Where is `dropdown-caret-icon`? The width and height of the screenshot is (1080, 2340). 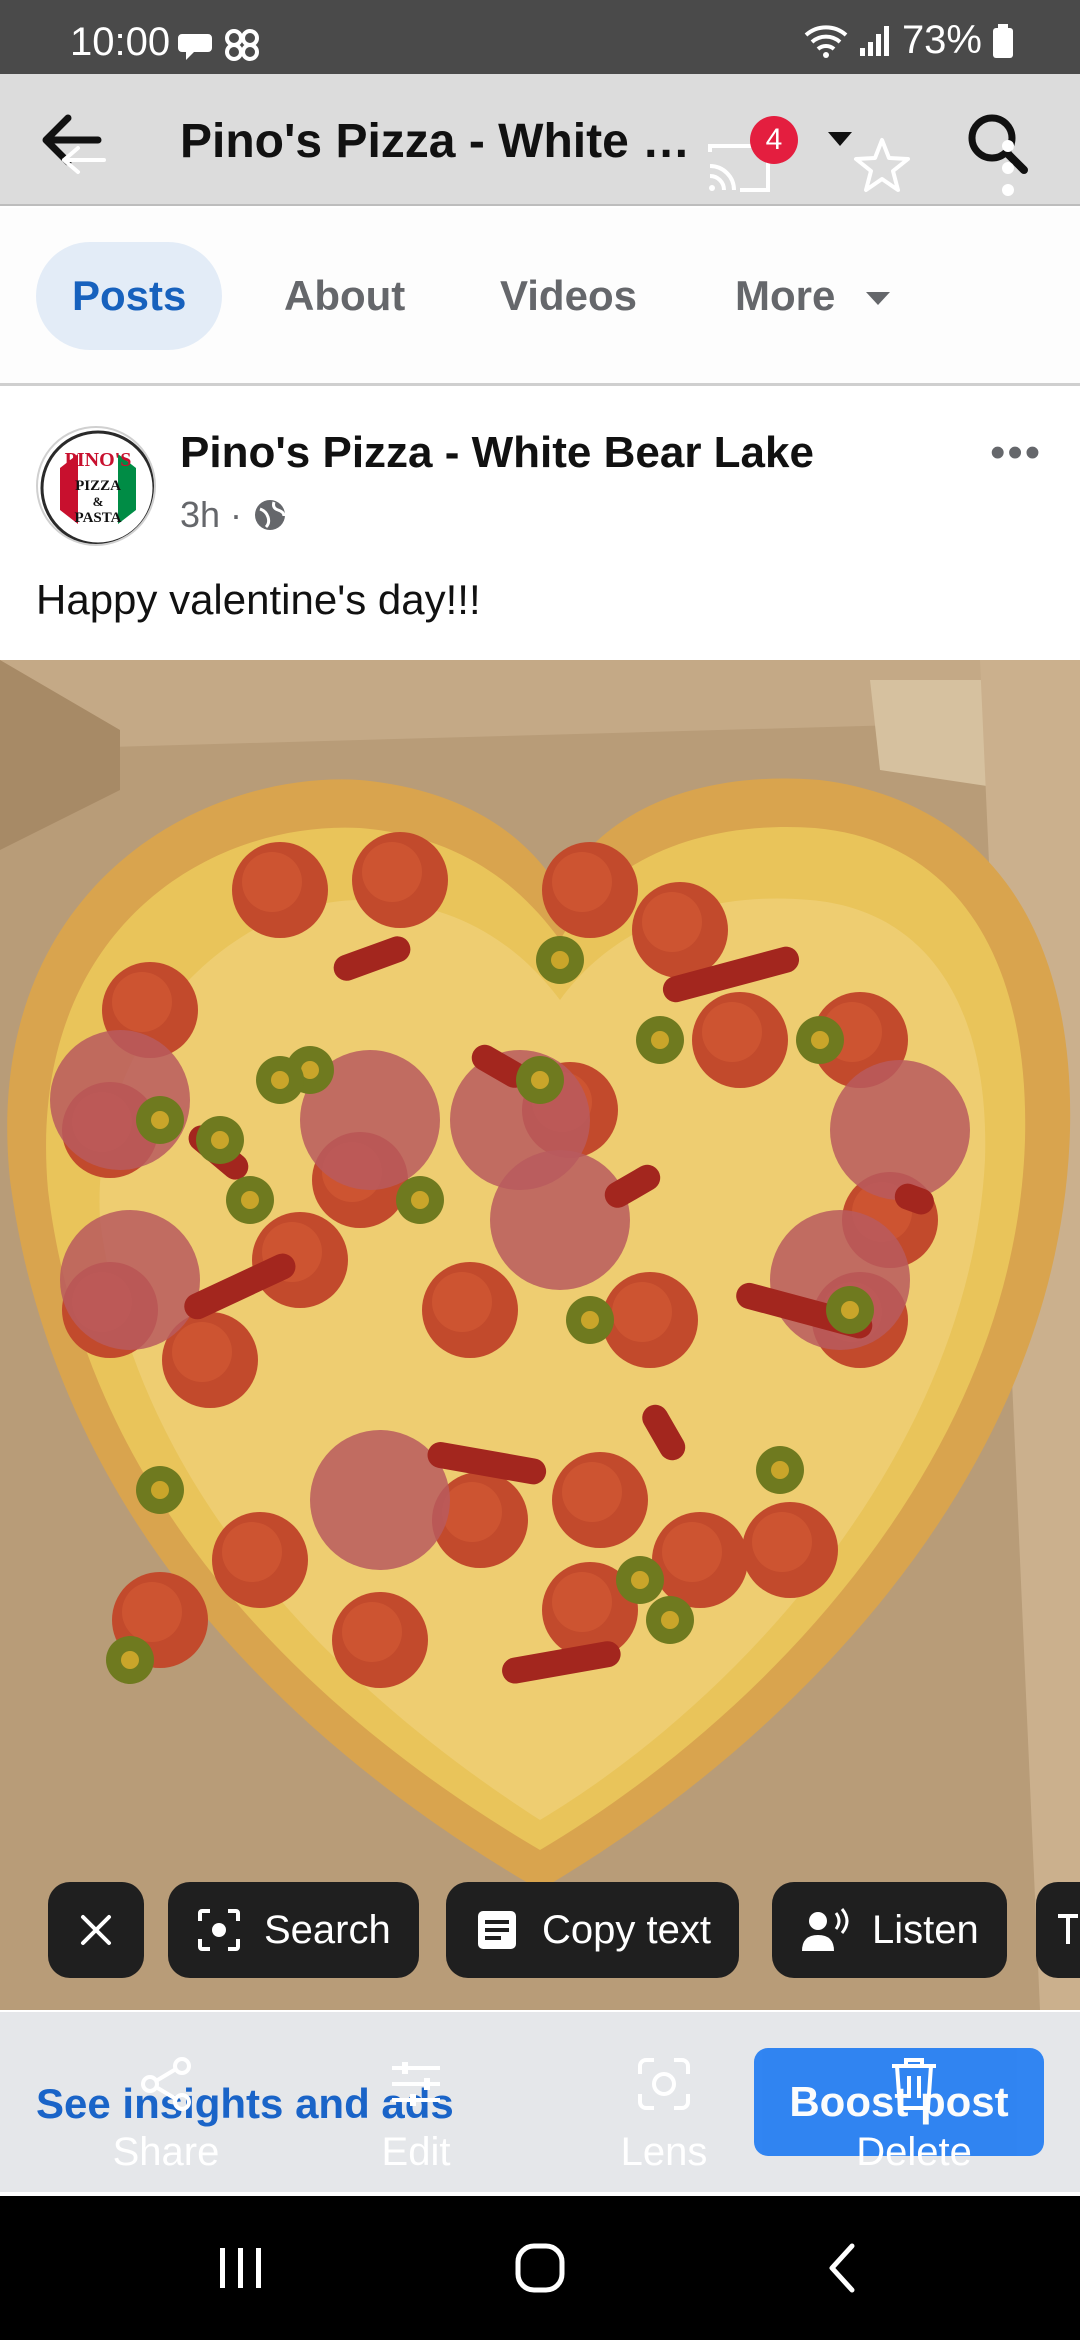
dropdown-caret-icon is located at coordinates (840, 142).